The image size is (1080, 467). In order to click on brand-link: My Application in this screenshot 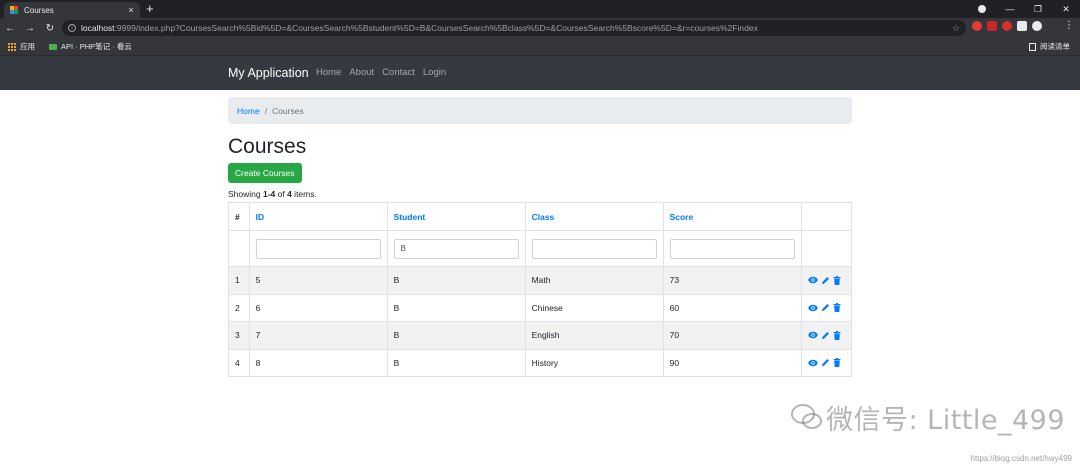, I will do `click(268, 73)`.